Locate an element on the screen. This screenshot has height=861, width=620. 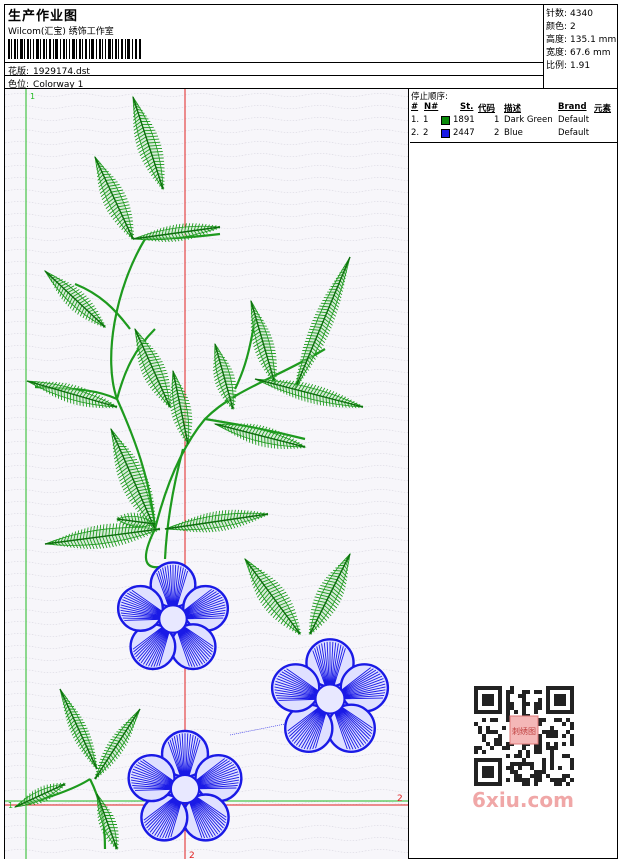
stat-label: 颜色: is located at coordinates (557, 27).